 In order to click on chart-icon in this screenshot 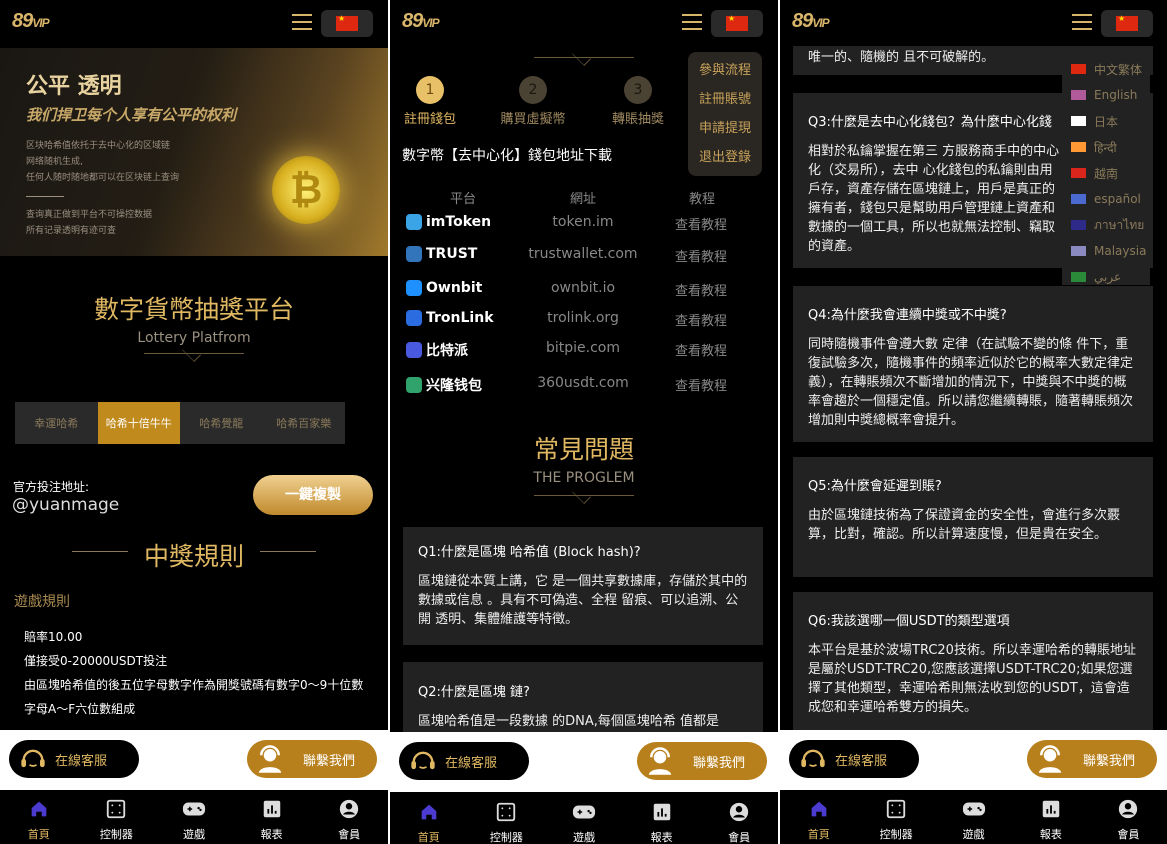, I will do `click(1051, 812)`.